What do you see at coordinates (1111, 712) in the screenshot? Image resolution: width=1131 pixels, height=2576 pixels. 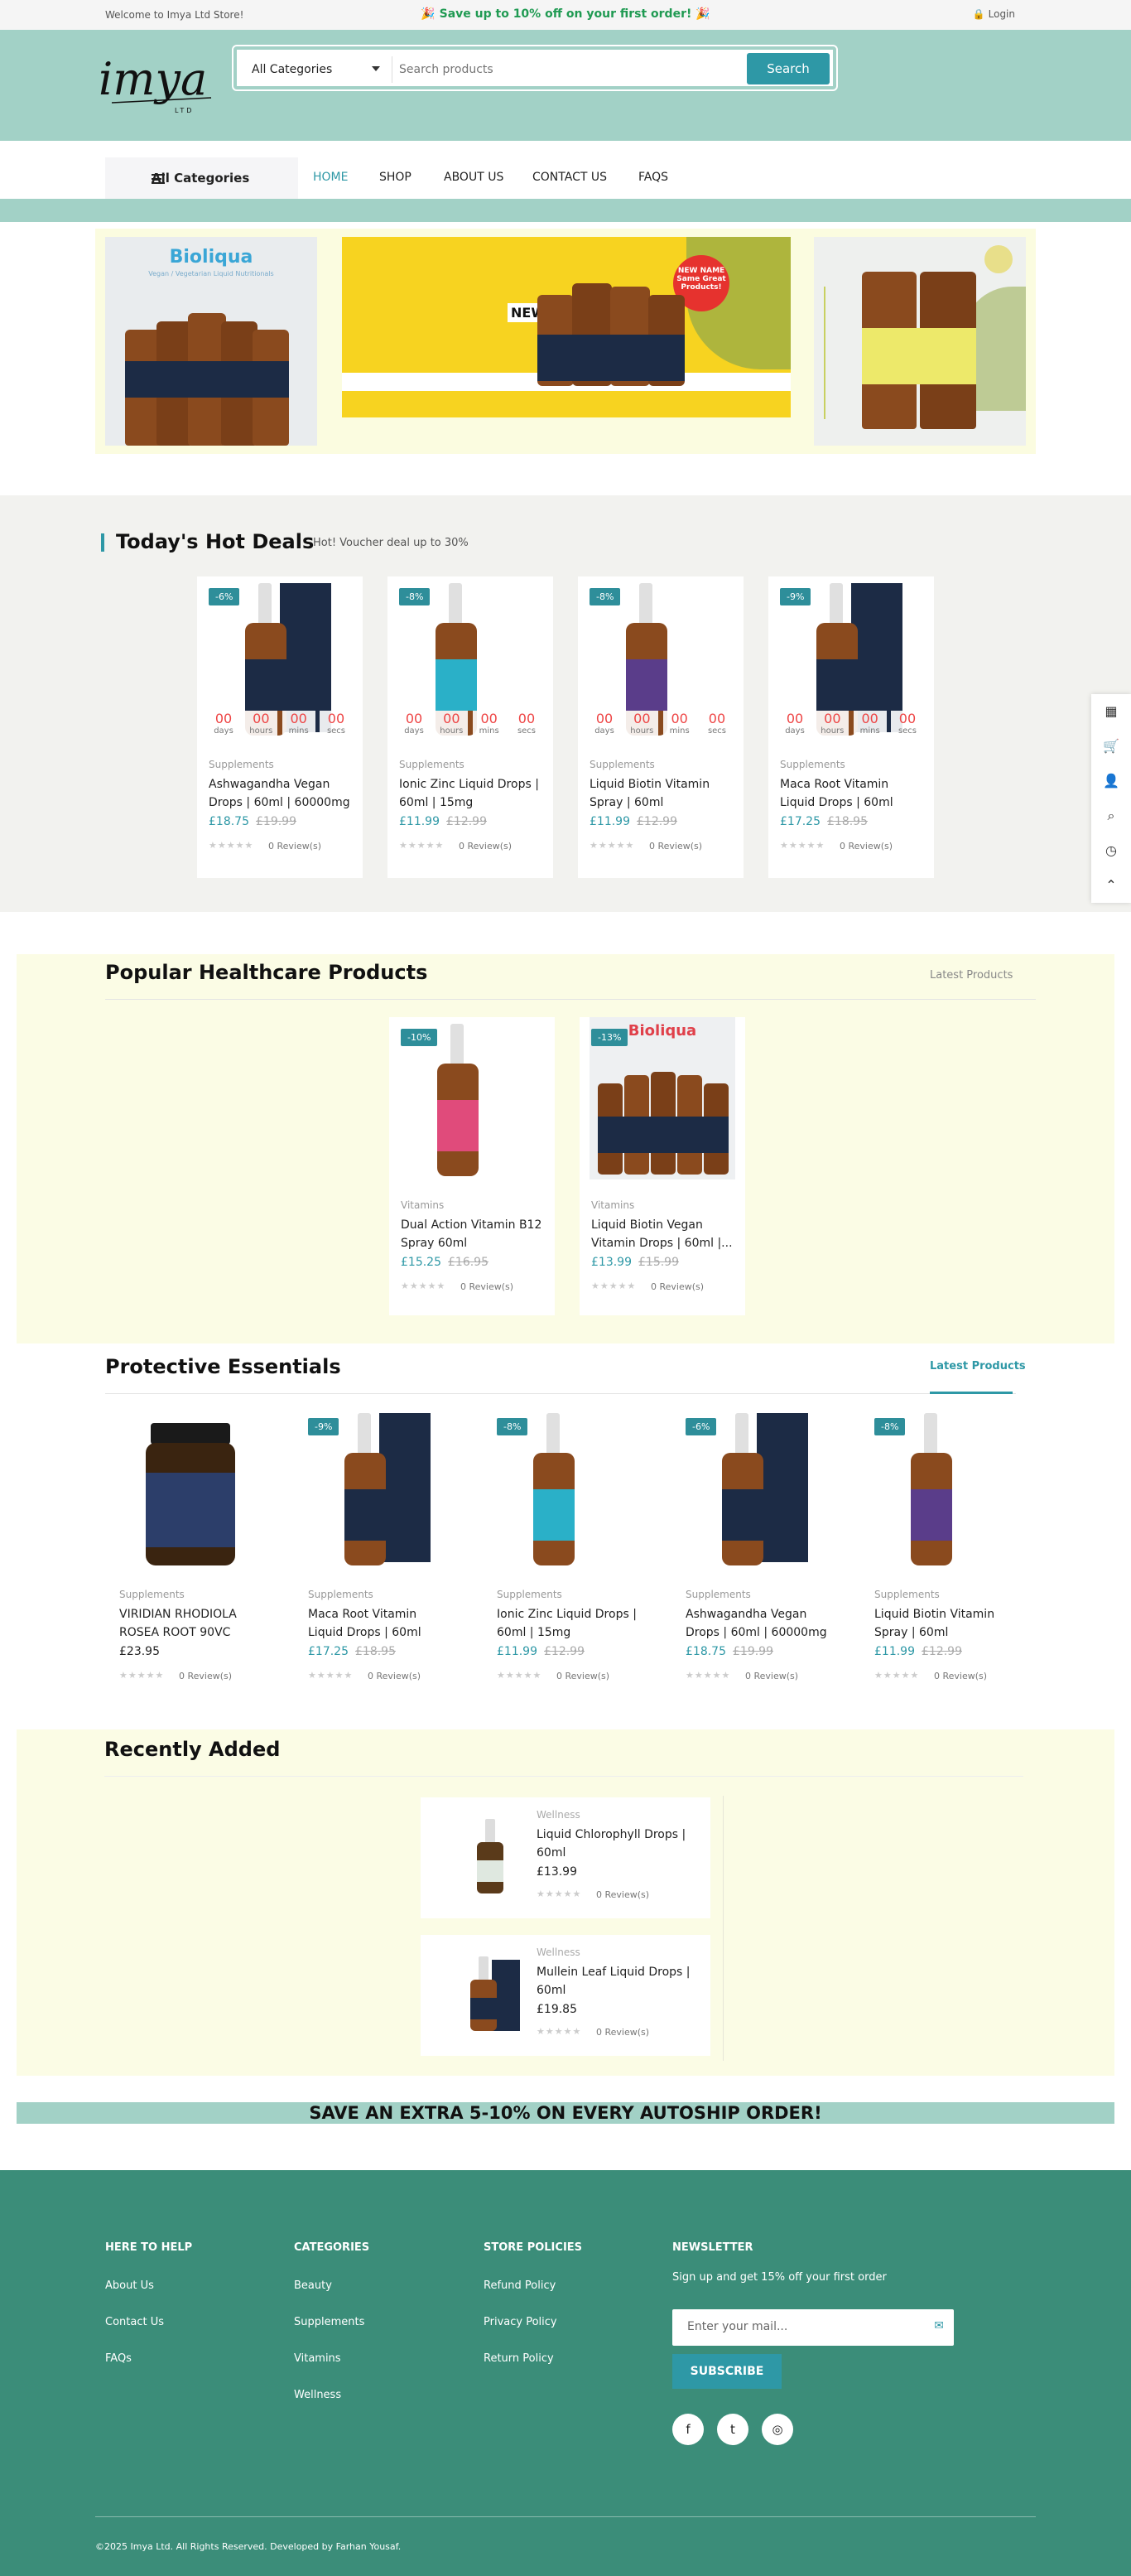 I see `grid-icon: ▦` at bounding box center [1111, 712].